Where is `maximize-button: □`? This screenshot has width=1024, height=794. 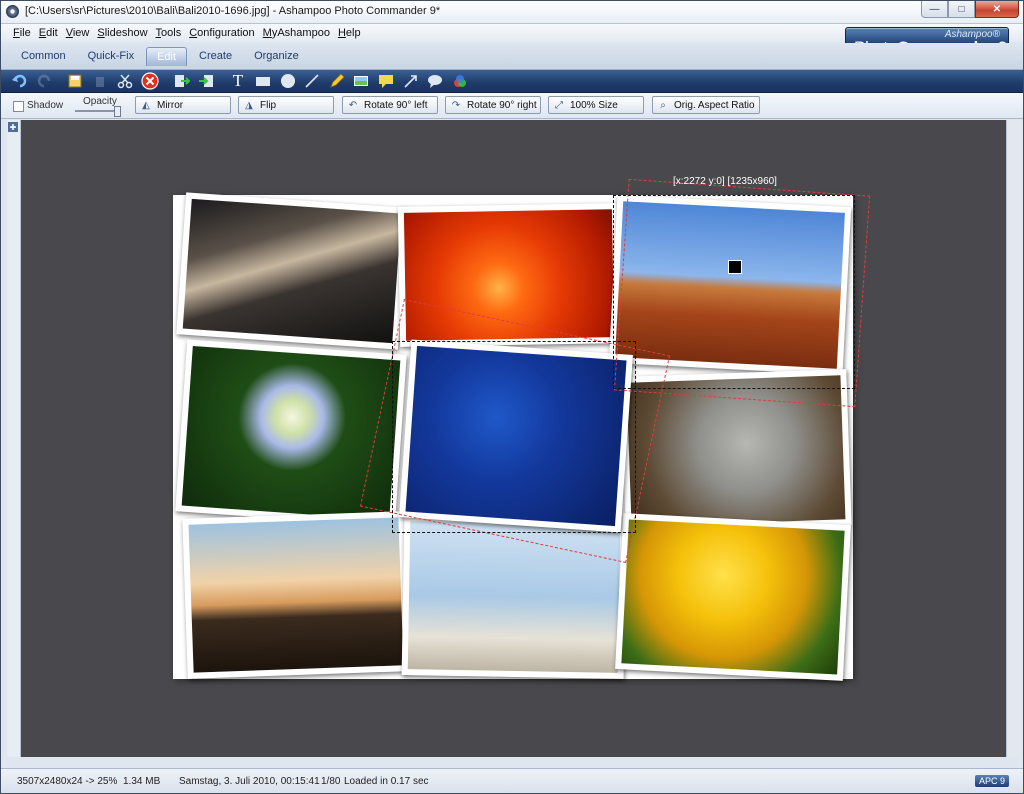 maximize-button: □ is located at coordinates (961, 9).